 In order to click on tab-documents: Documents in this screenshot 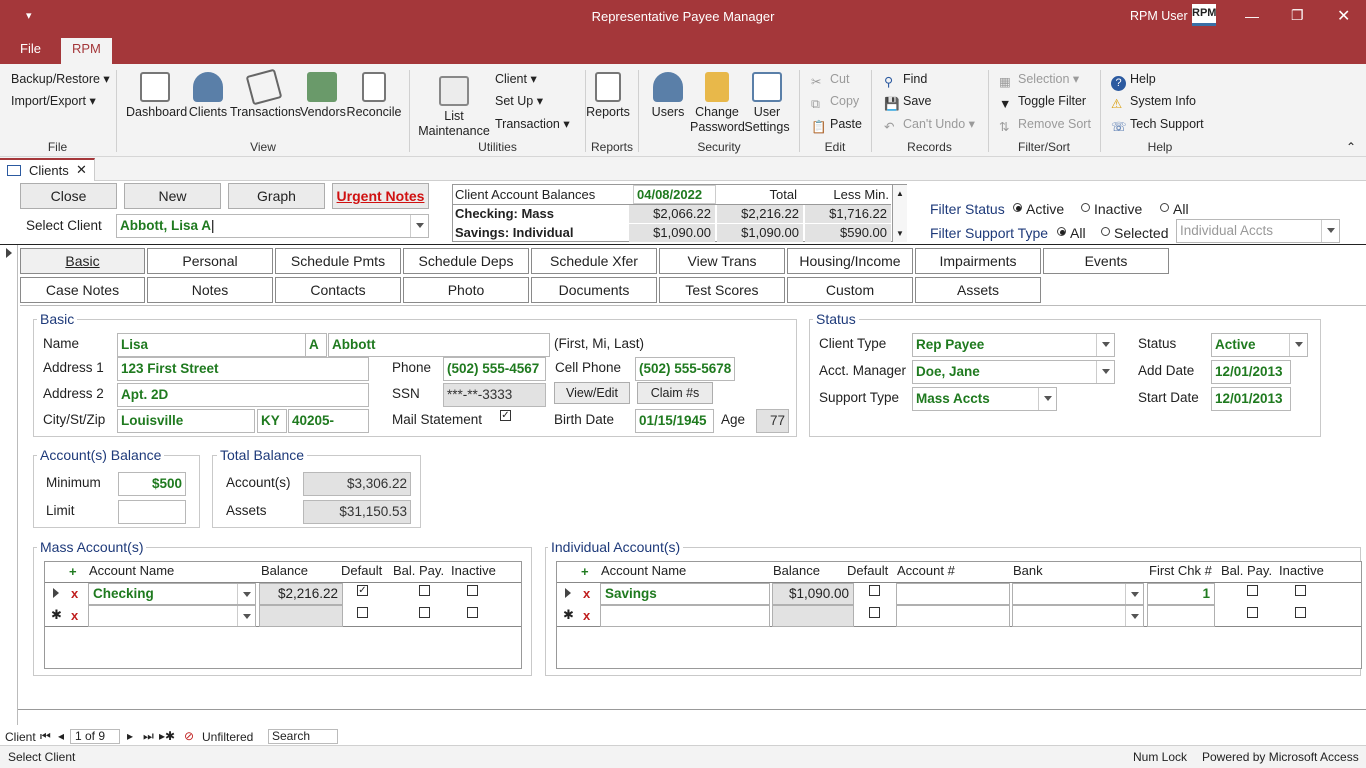, I will do `click(594, 290)`.